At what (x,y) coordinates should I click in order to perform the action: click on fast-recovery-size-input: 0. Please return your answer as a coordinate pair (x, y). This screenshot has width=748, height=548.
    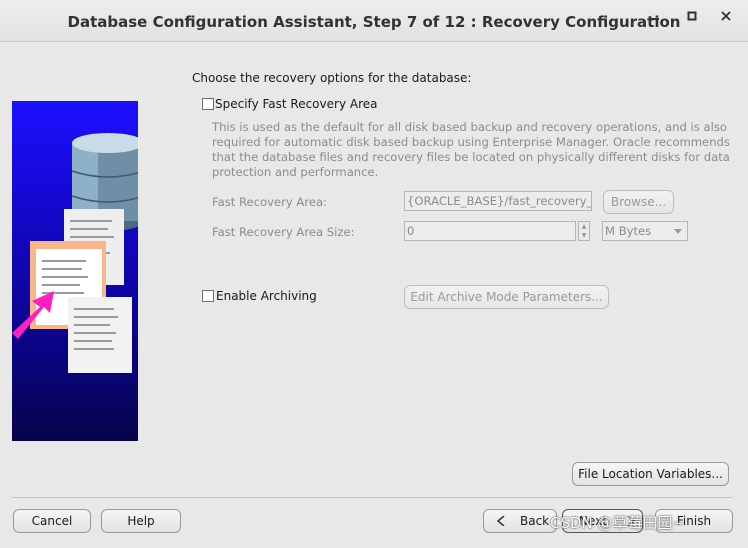
    Looking at the image, I should click on (490, 231).